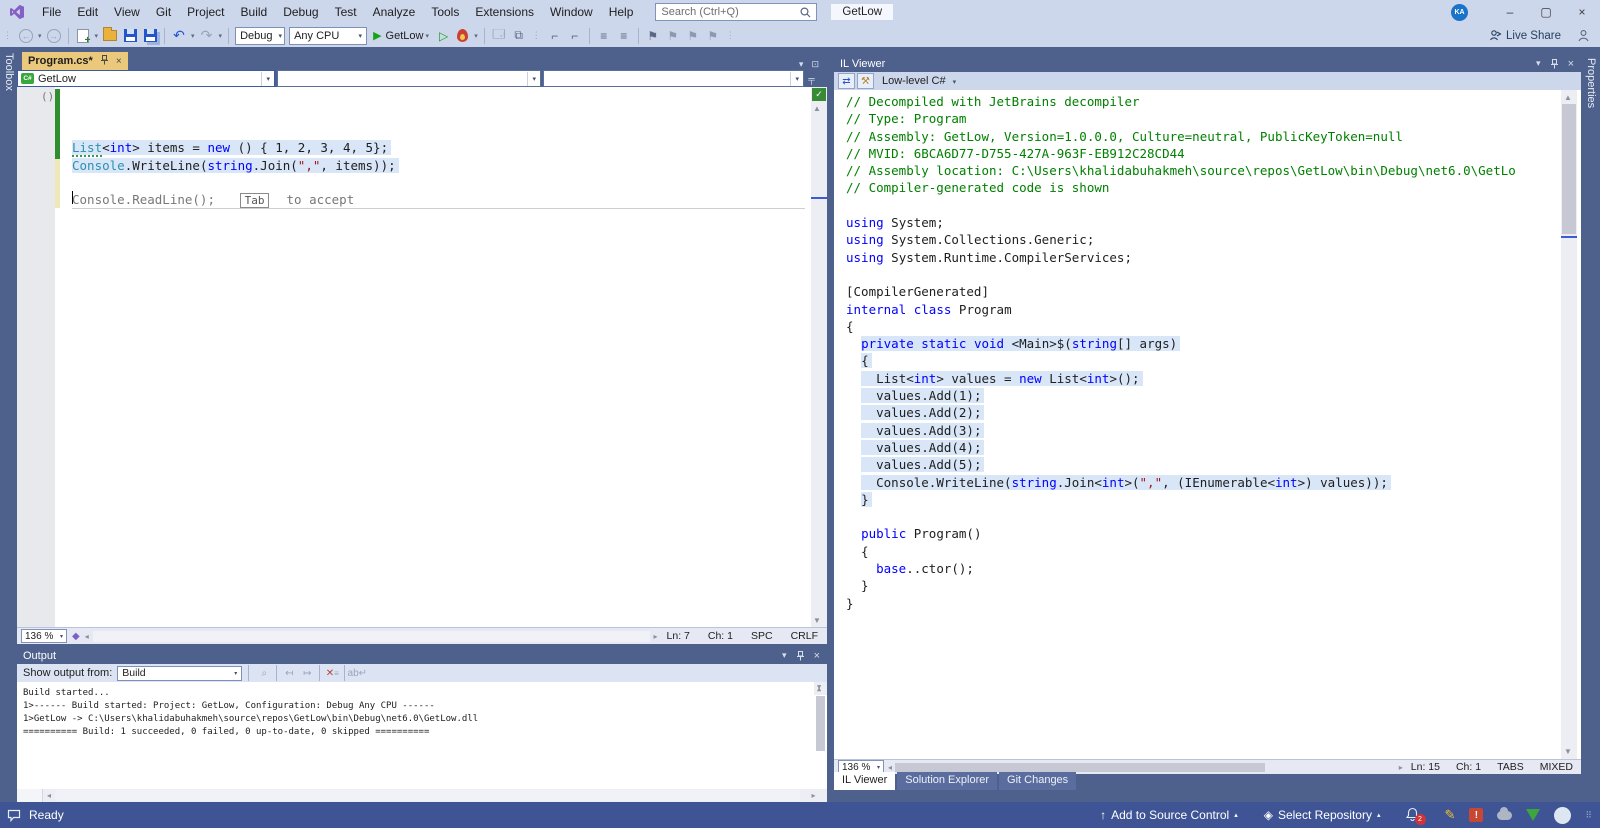 This screenshot has width=1600, height=828. What do you see at coordinates (1583, 35) in the screenshot?
I see `feedback-icon` at bounding box center [1583, 35].